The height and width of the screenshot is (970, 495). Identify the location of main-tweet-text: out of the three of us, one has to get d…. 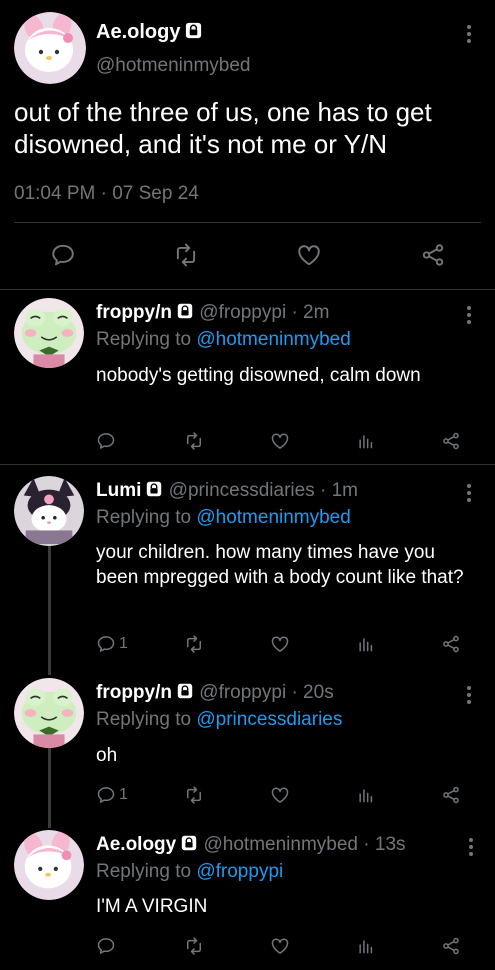
(223, 128).